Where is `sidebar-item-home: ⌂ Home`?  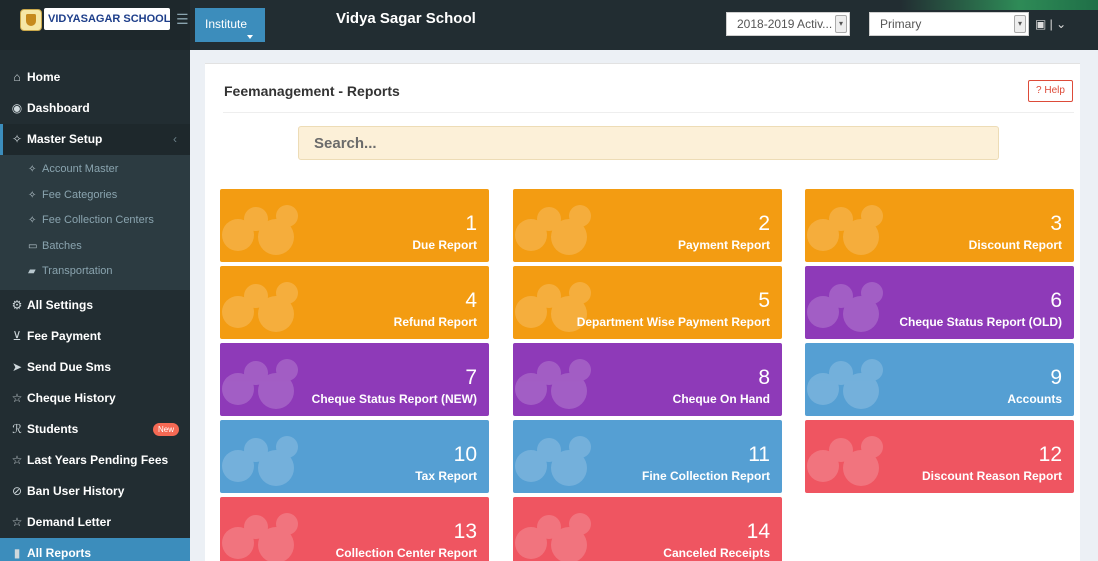 sidebar-item-home: ⌂ Home is located at coordinates (95, 77).